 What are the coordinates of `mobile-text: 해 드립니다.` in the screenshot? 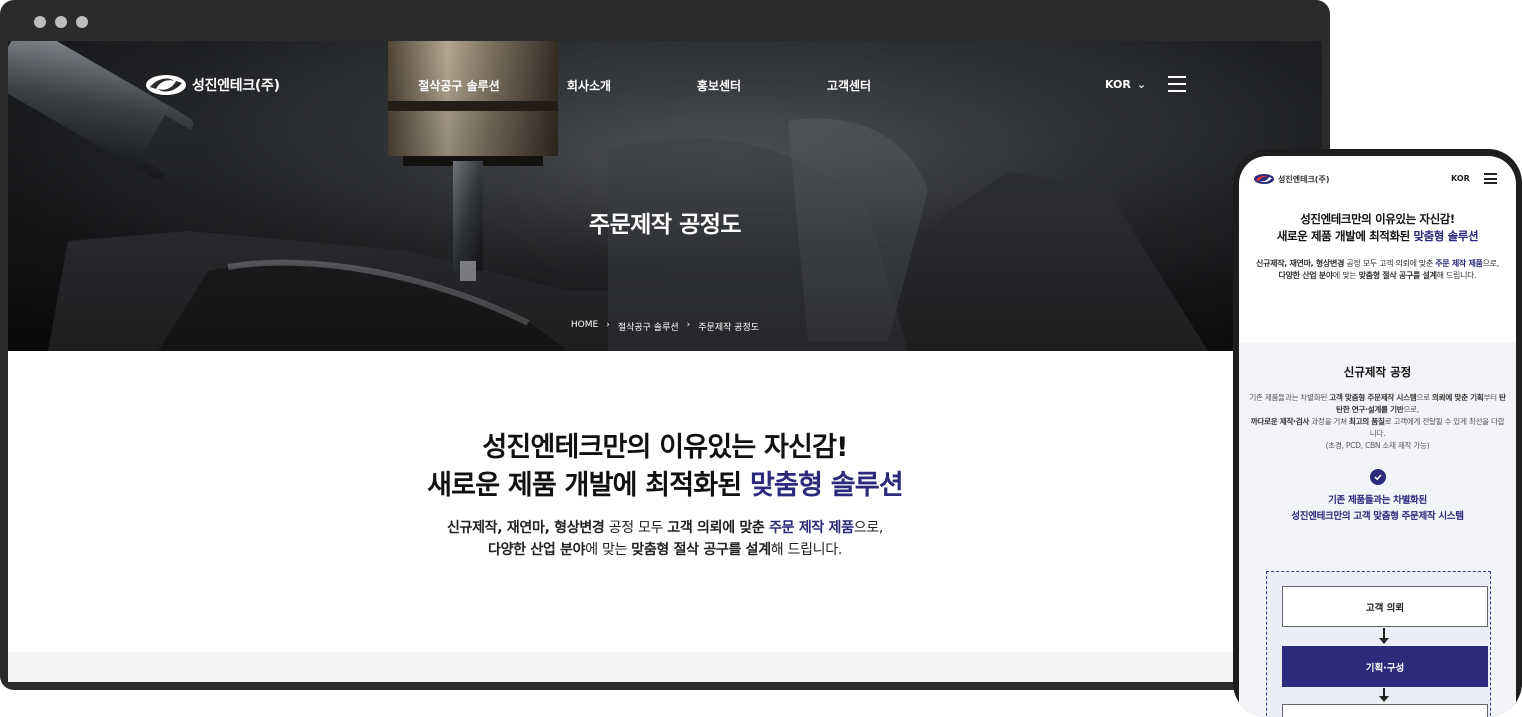 It's located at (1456, 275).